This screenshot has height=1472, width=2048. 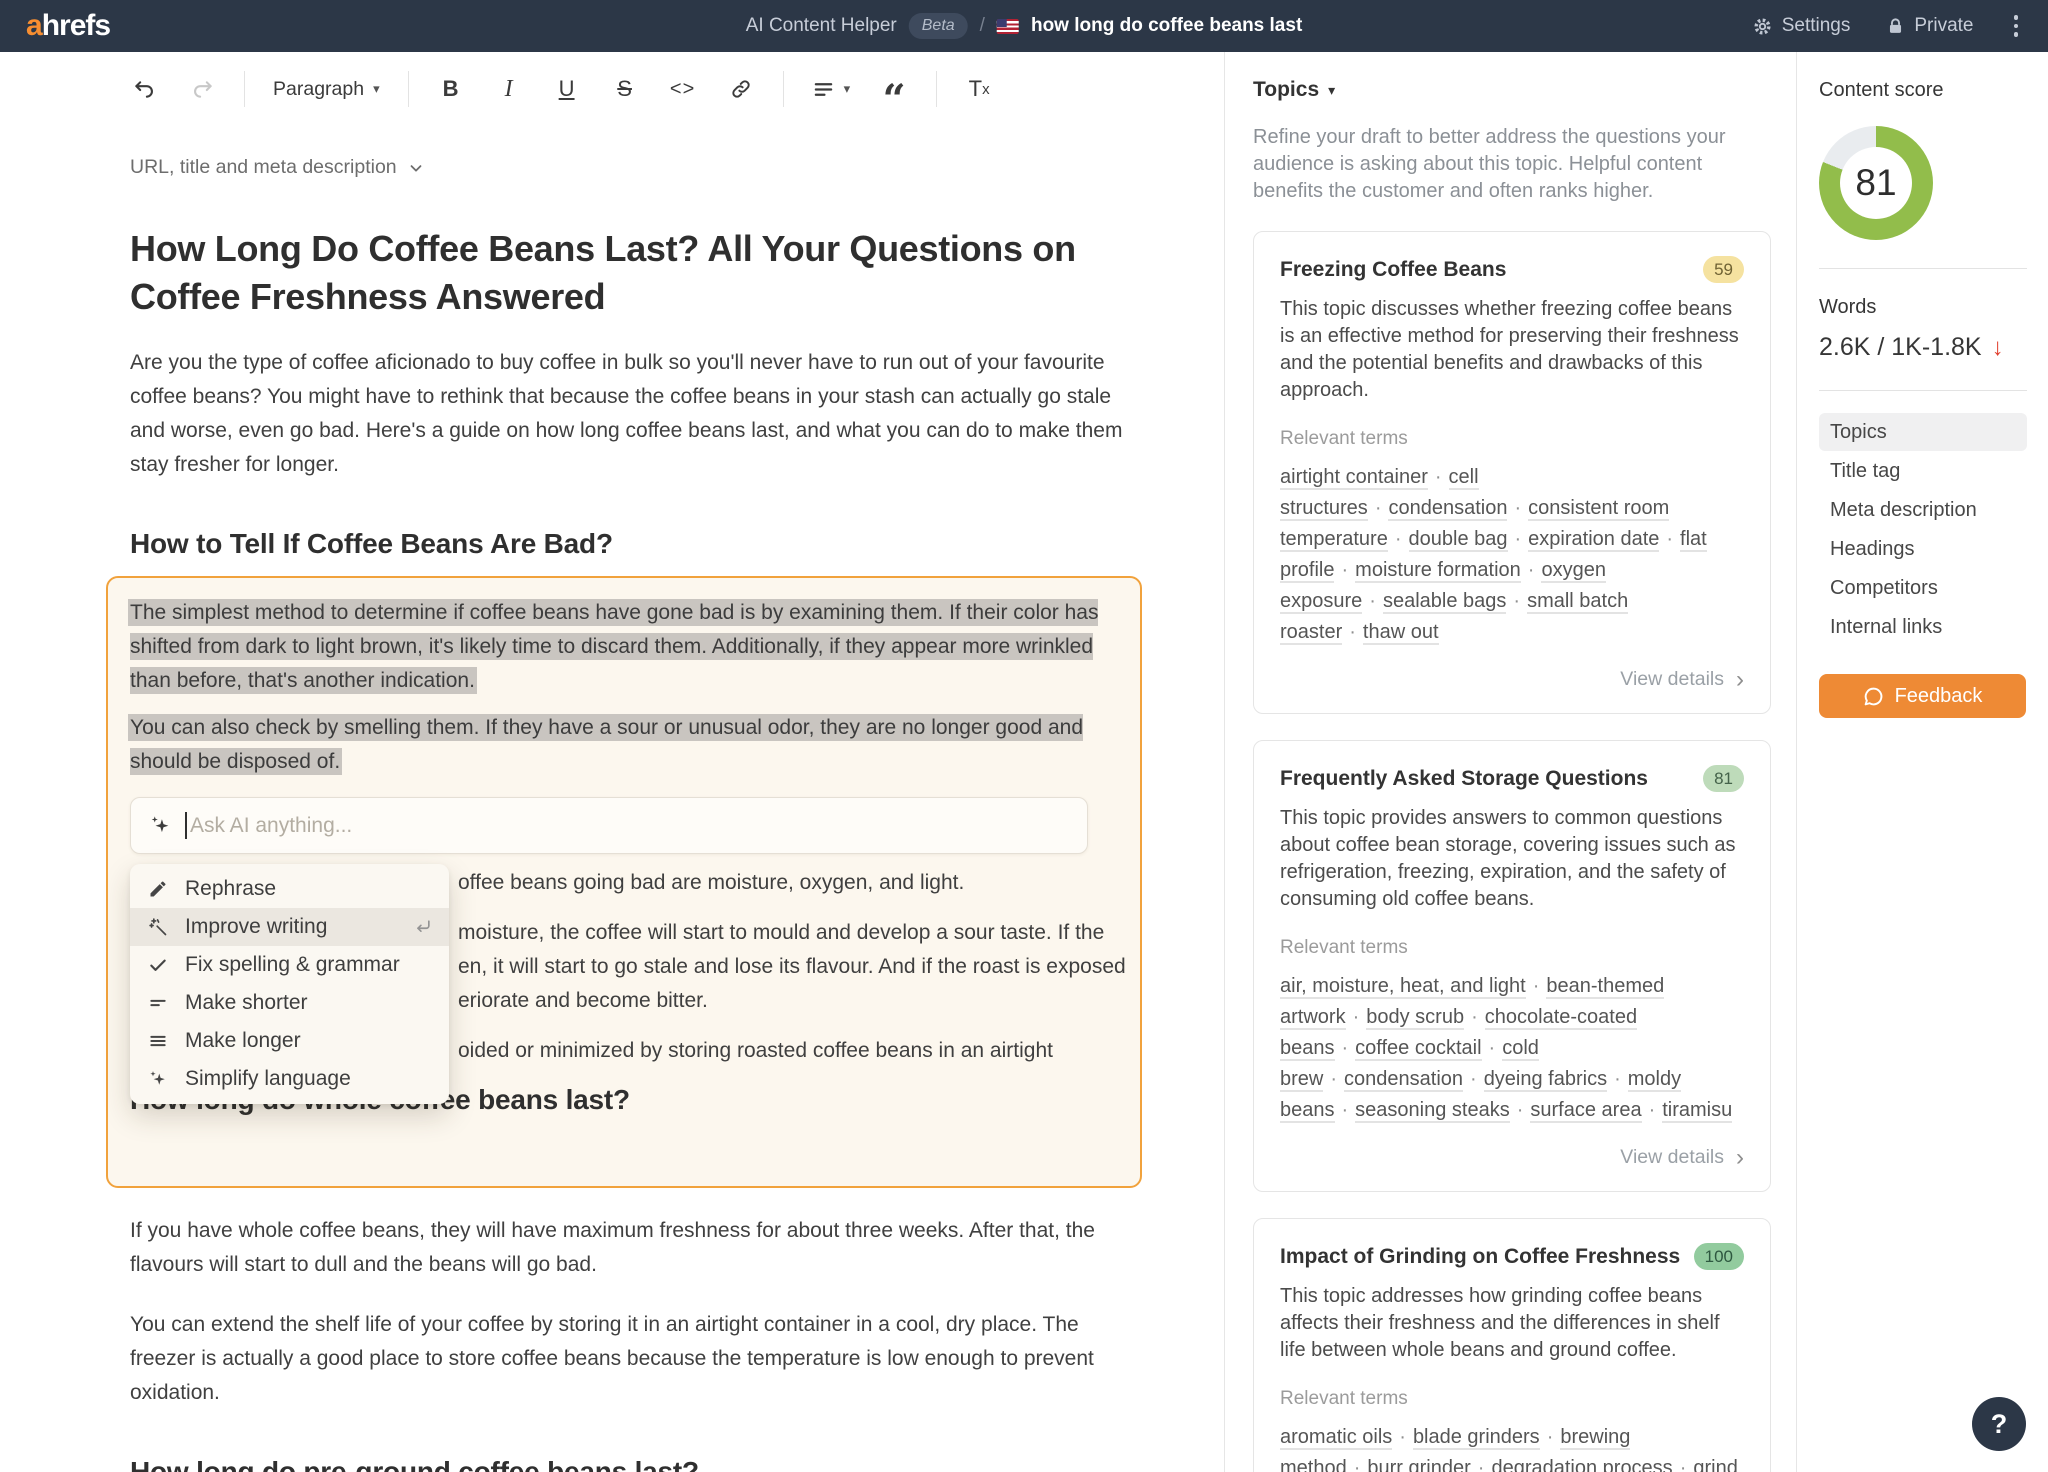 What do you see at coordinates (1415, 1018) in the screenshot?
I see `relevant-term: body scrub` at bounding box center [1415, 1018].